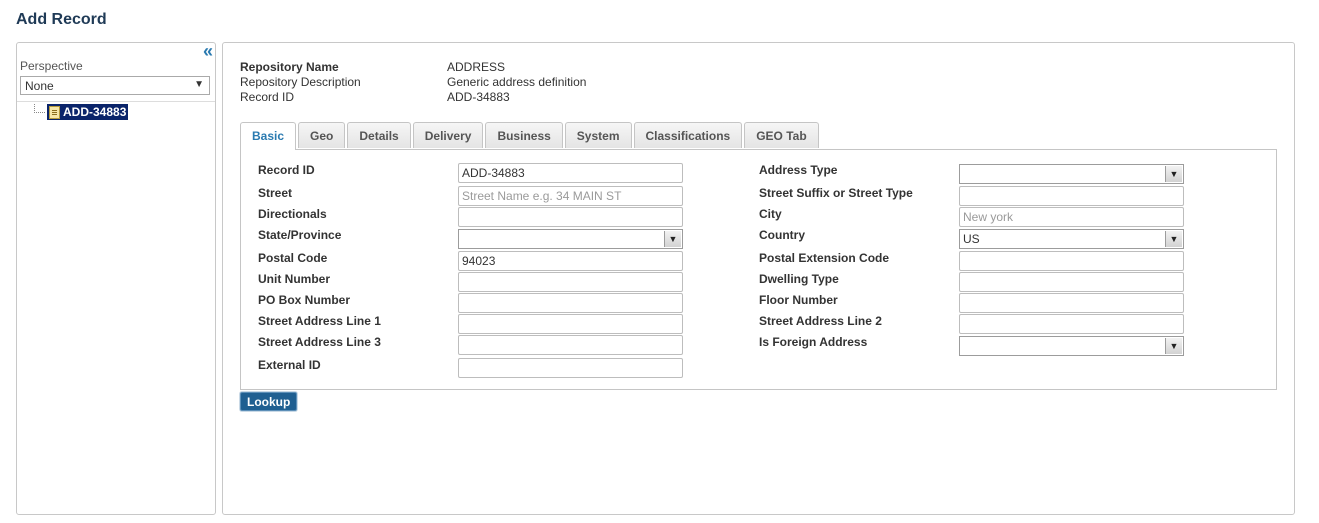 The image size is (1319, 523). Describe the element at coordinates (1071, 217) in the screenshot. I see `city-field` at that location.